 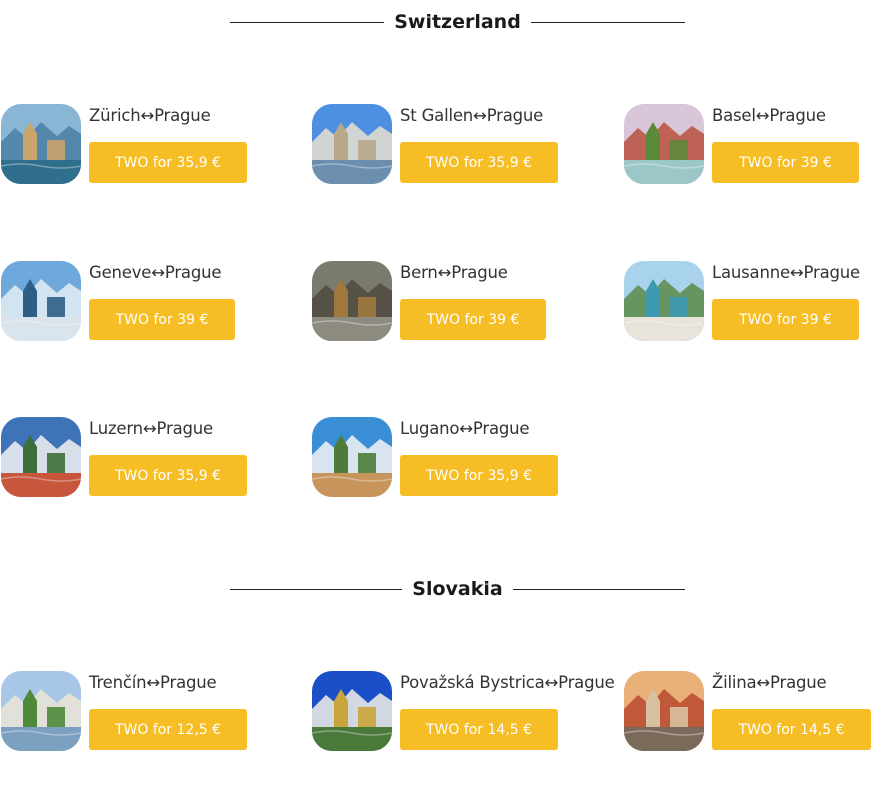 What do you see at coordinates (769, 682) in the screenshot?
I see `route-label: Žilina↔Prague` at bounding box center [769, 682].